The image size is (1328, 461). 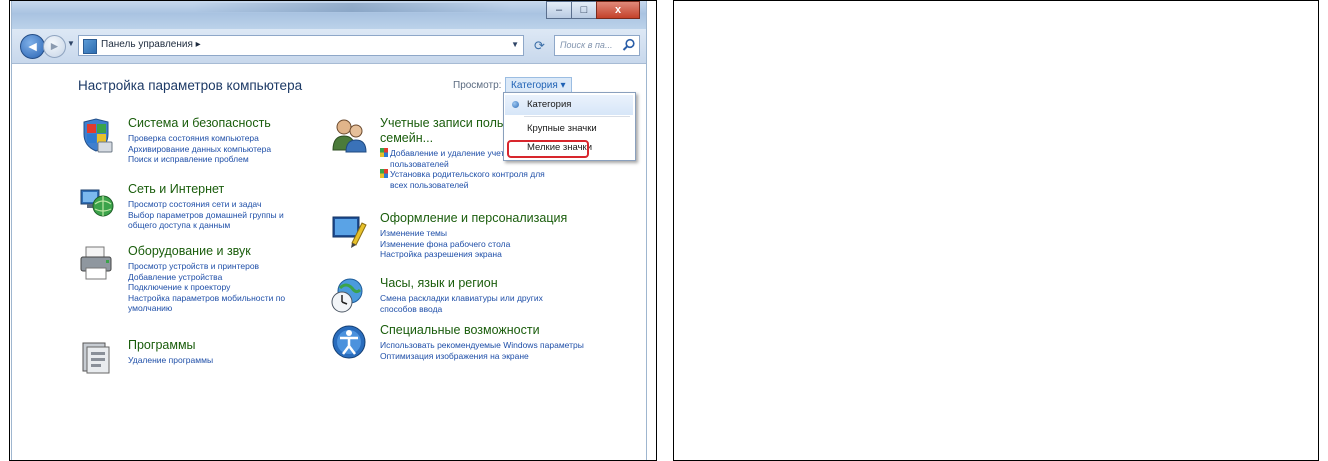 I want to click on address-breadcrumb: Панель управления ▸, so click(x=151, y=44).